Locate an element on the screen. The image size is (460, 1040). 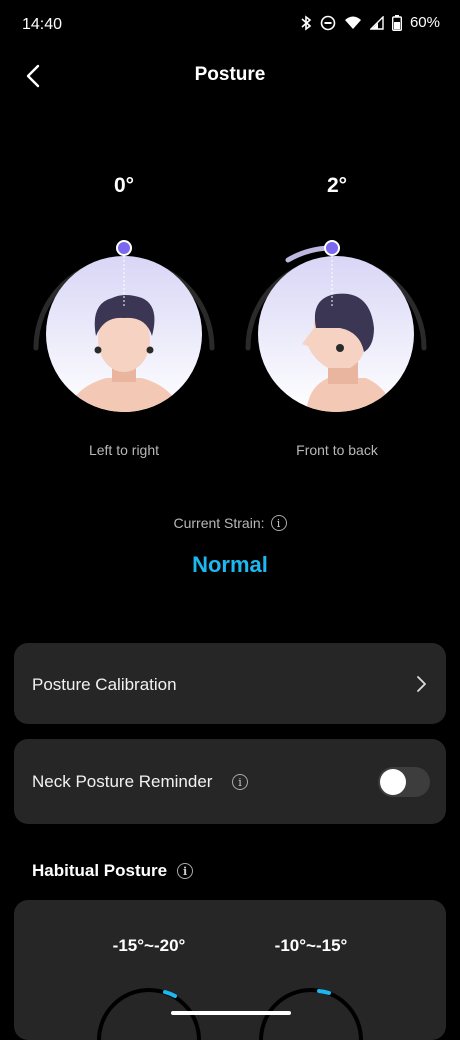
neck-posture-reminder-toggle is located at coordinates (404, 782).